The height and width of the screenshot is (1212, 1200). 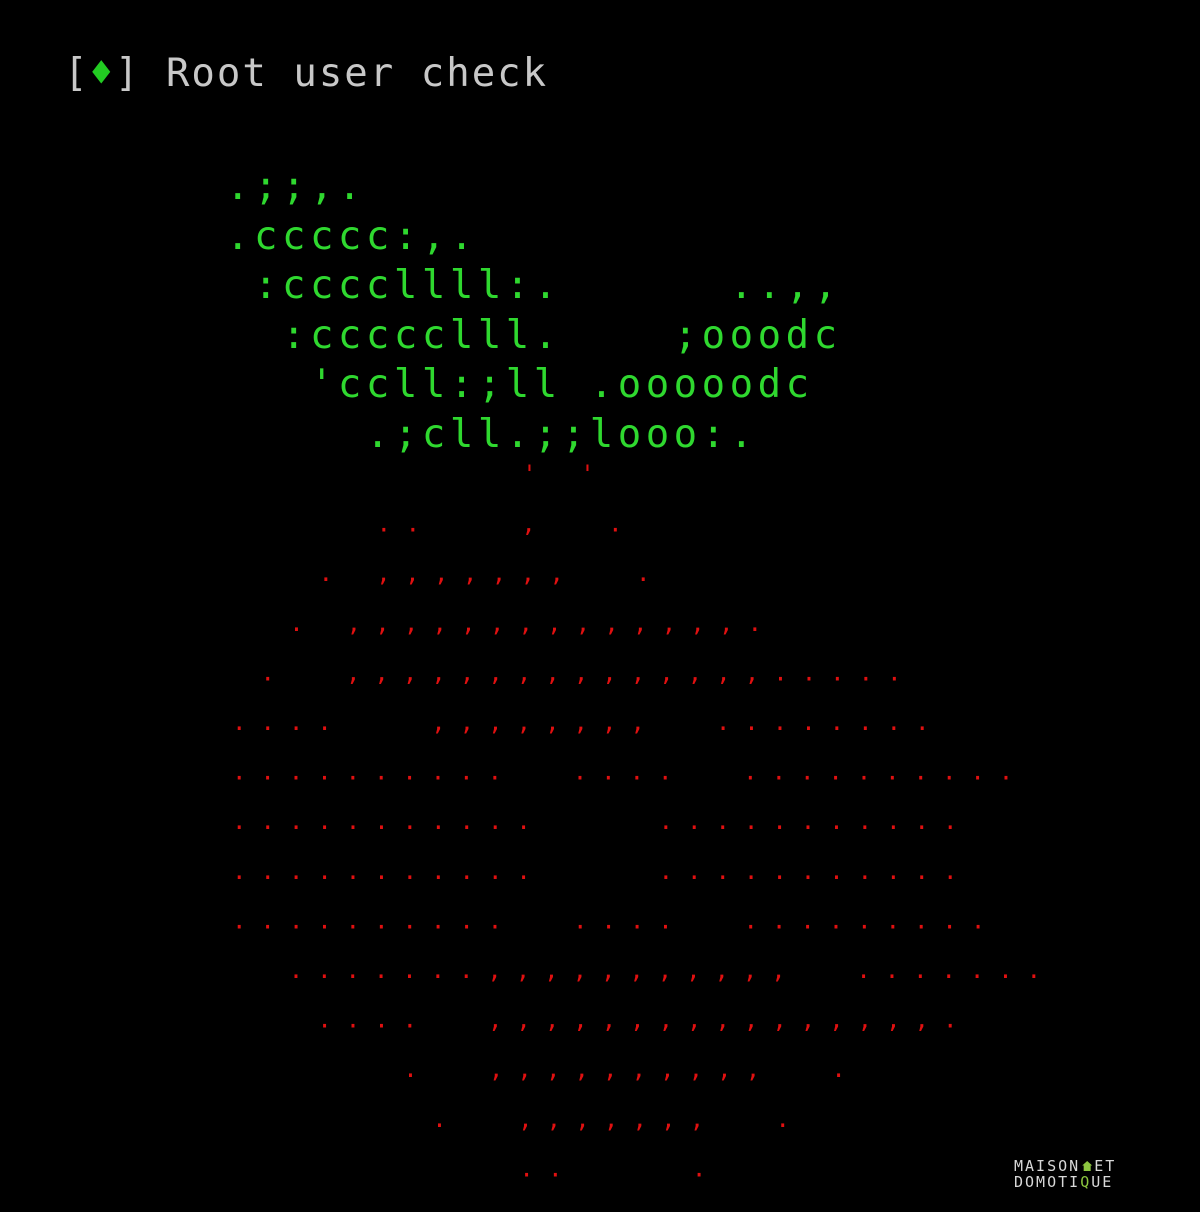 I want to click on maison-et-domotique-logo: MAISON ET DOMOTI Q UE, so click(x=1097, y=1175).